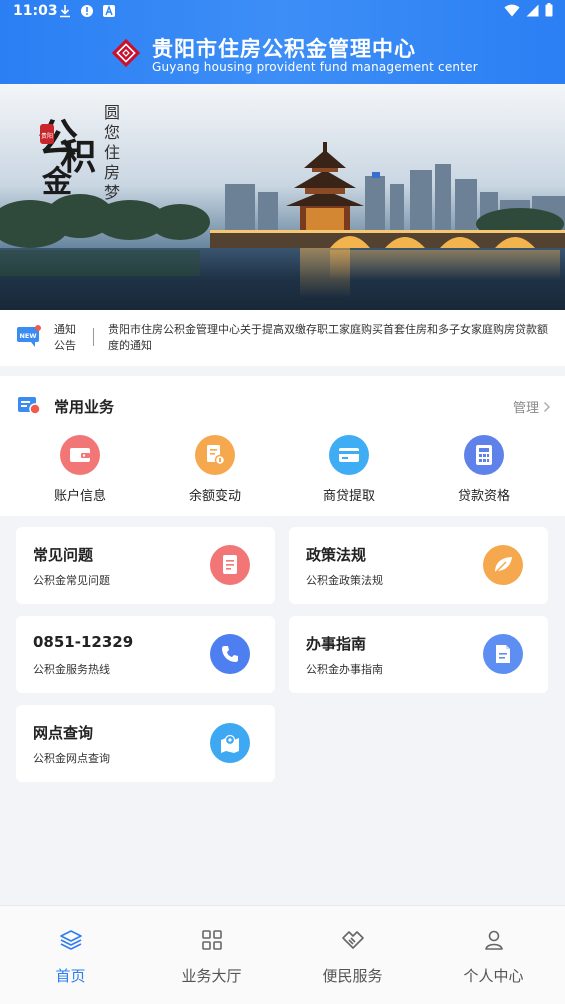 The height and width of the screenshot is (1004, 565). I want to click on card-icon, so click(349, 455).